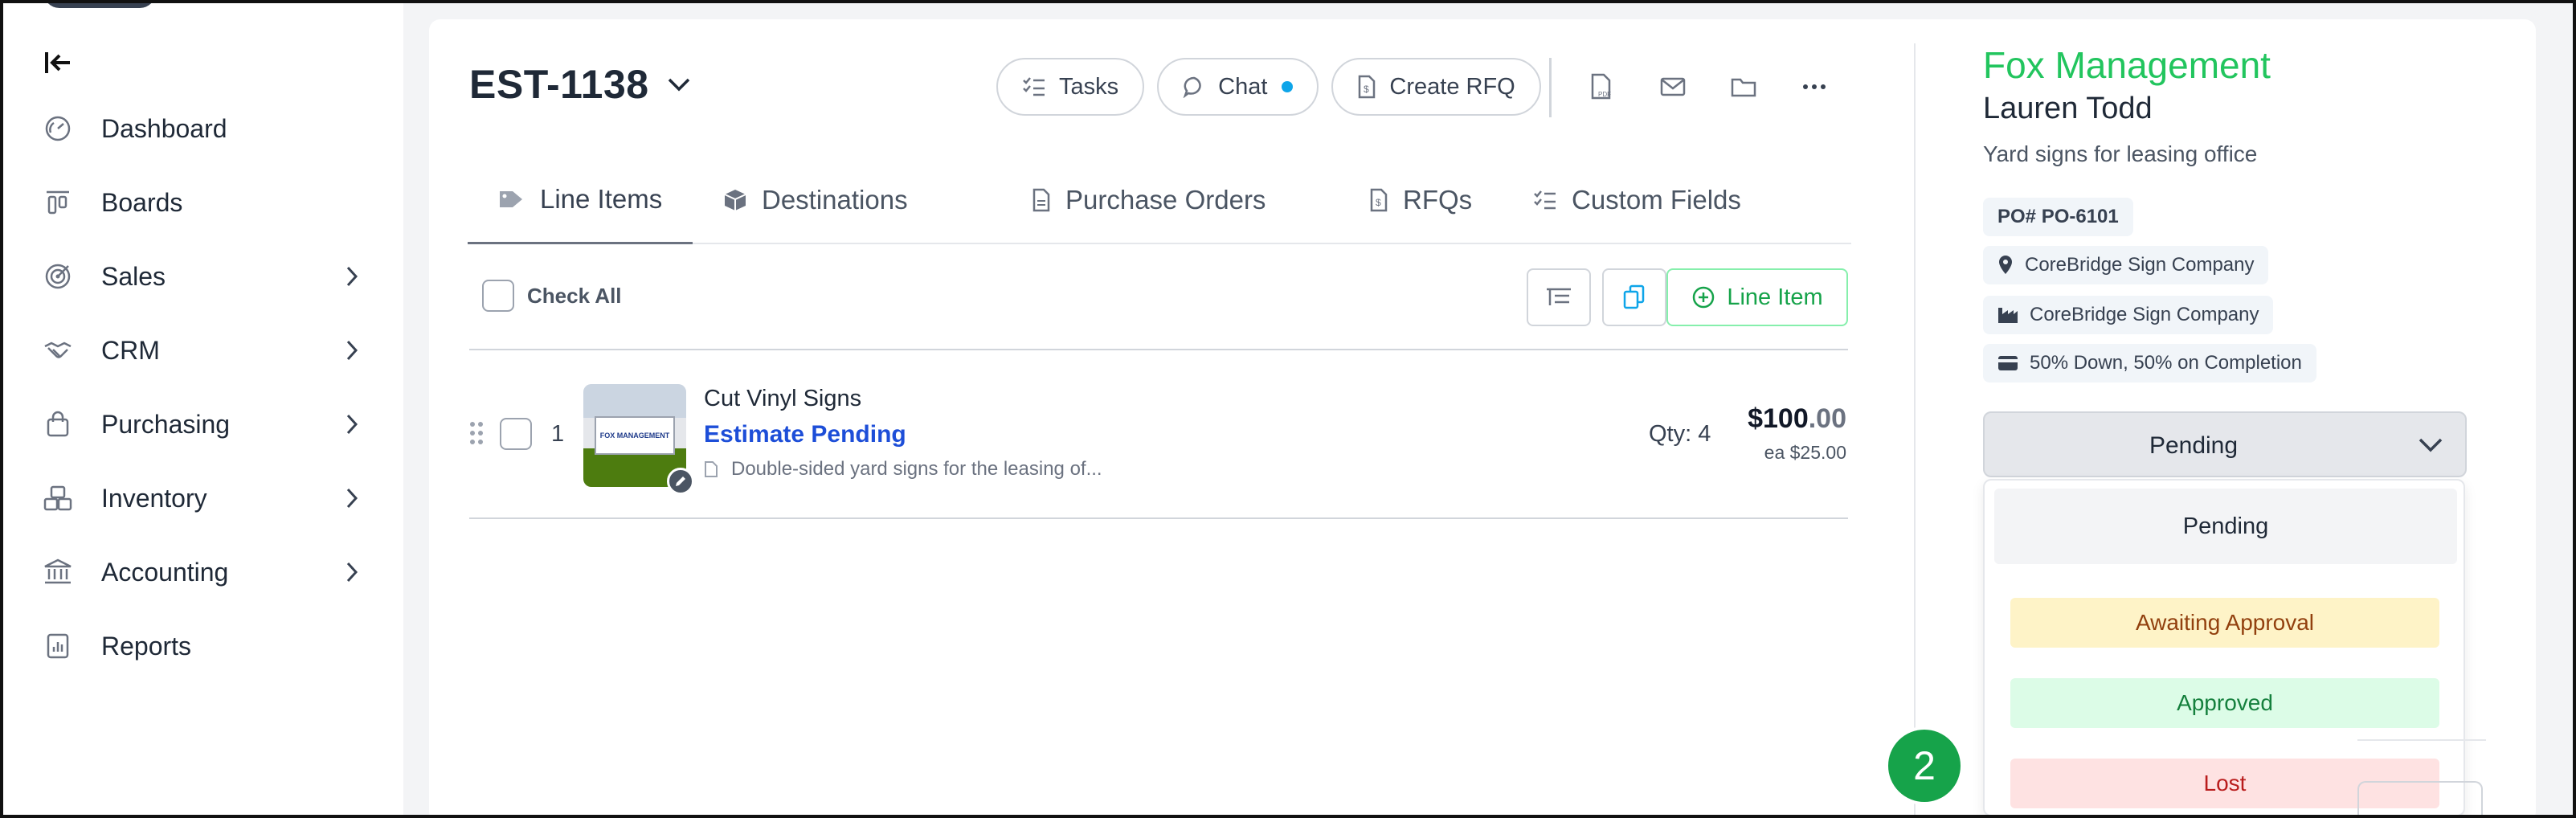  What do you see at coordinates (203, 646) in the screenshot?
I see `sidebar-item-reports: Reports` at bounding box center [203, 646].